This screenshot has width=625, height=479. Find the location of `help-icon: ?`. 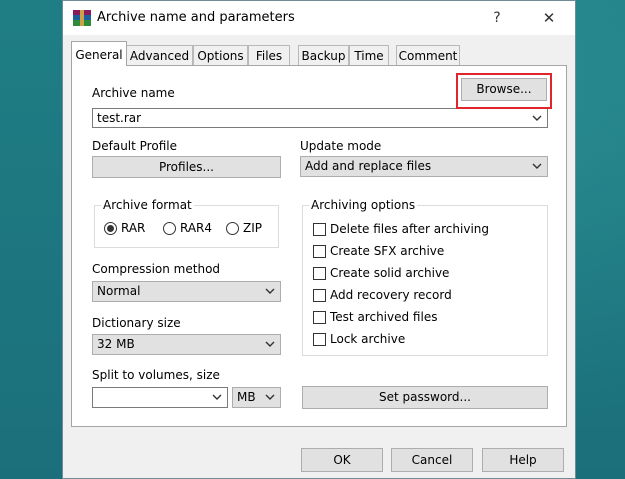

help-icon: ? is located at coordinates (497, 18).